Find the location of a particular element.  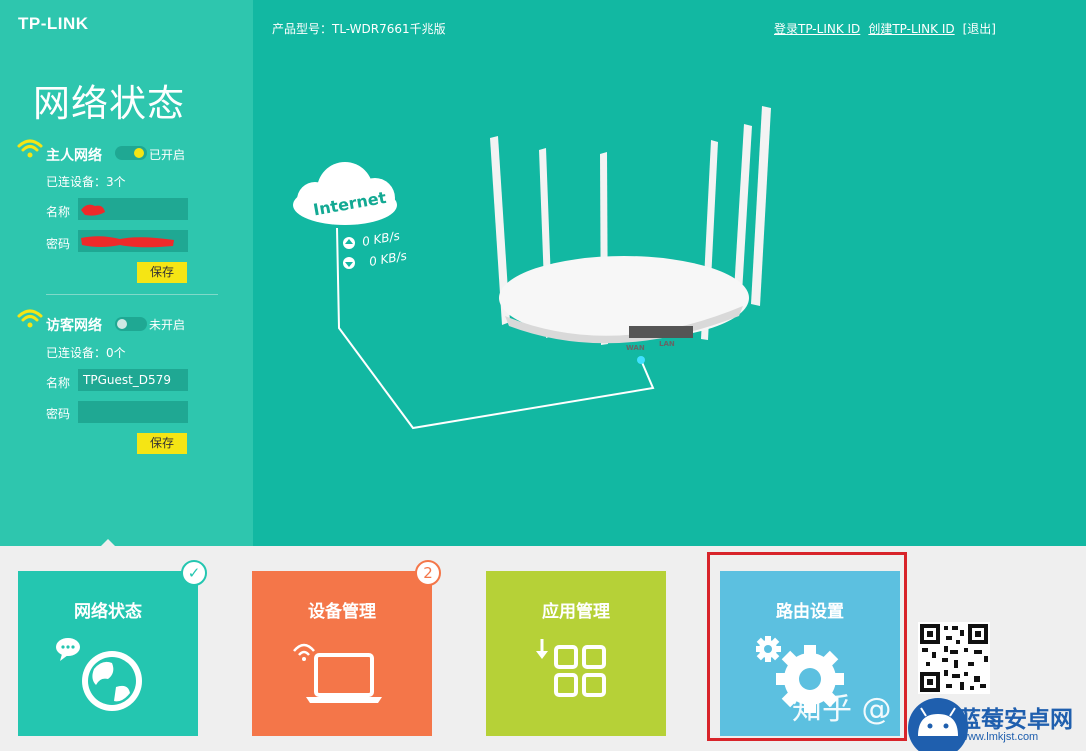

page-title: 网络状态 is located at coordinates (109, 103).